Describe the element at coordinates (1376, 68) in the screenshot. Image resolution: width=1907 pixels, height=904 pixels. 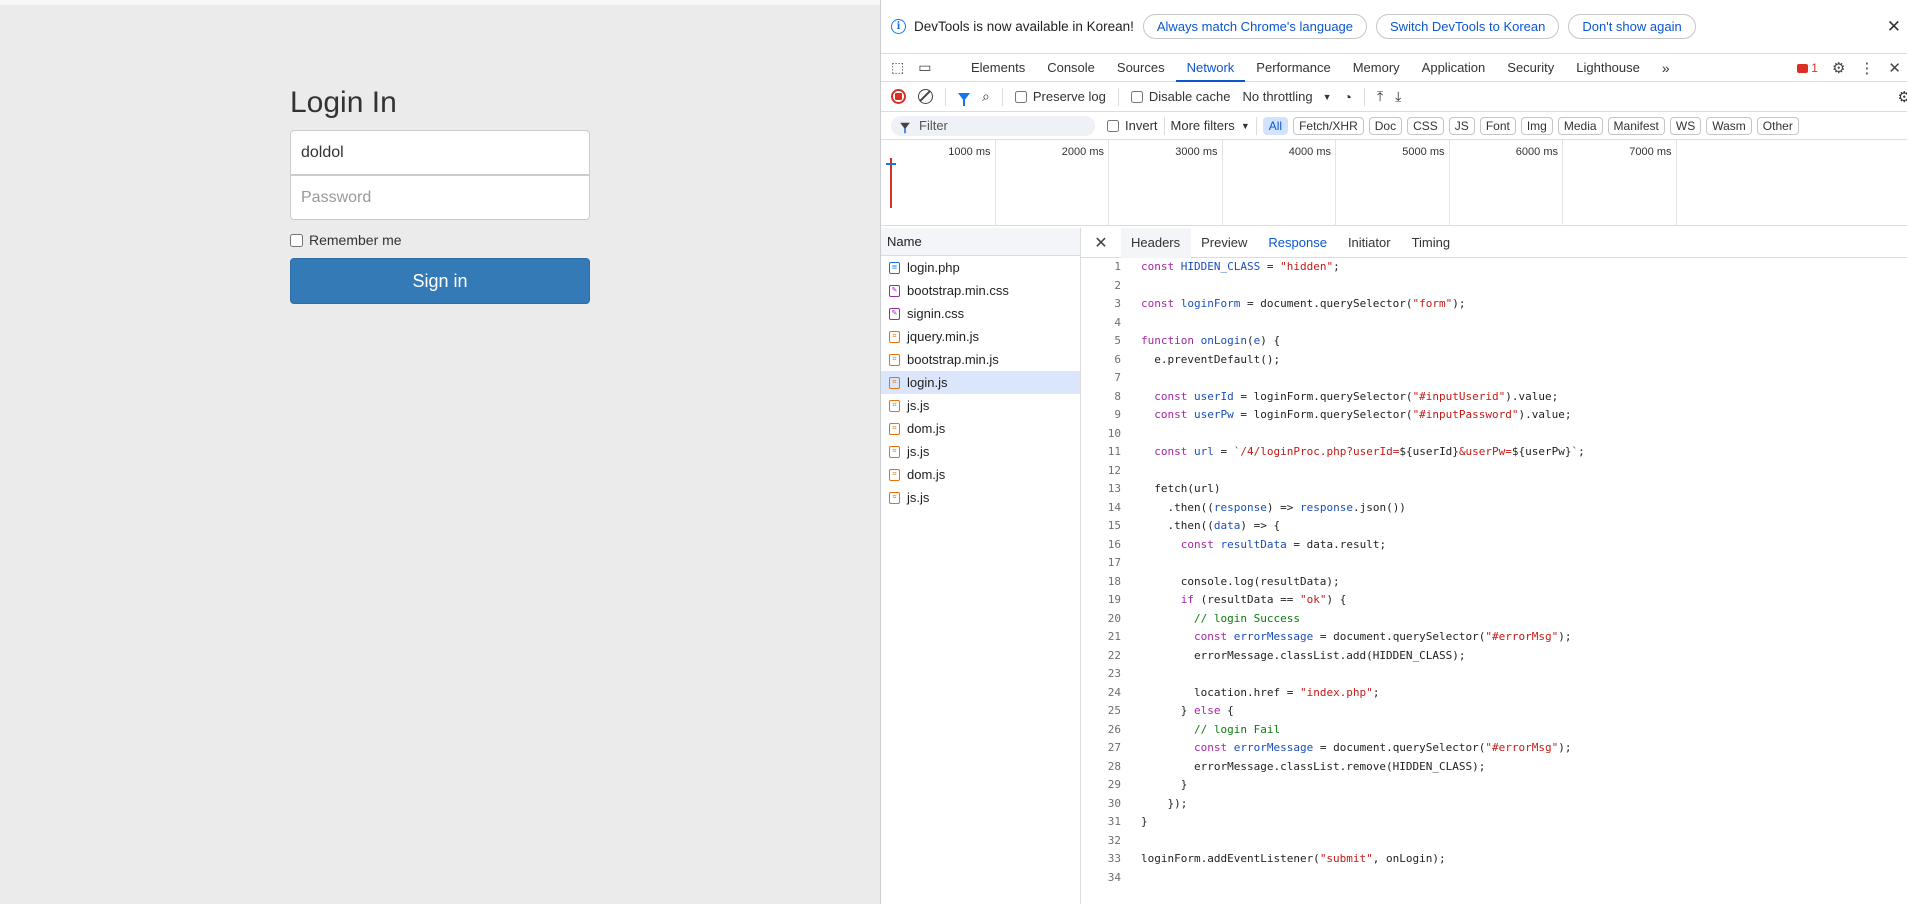
I see `tab-memory: Memory` at that location.